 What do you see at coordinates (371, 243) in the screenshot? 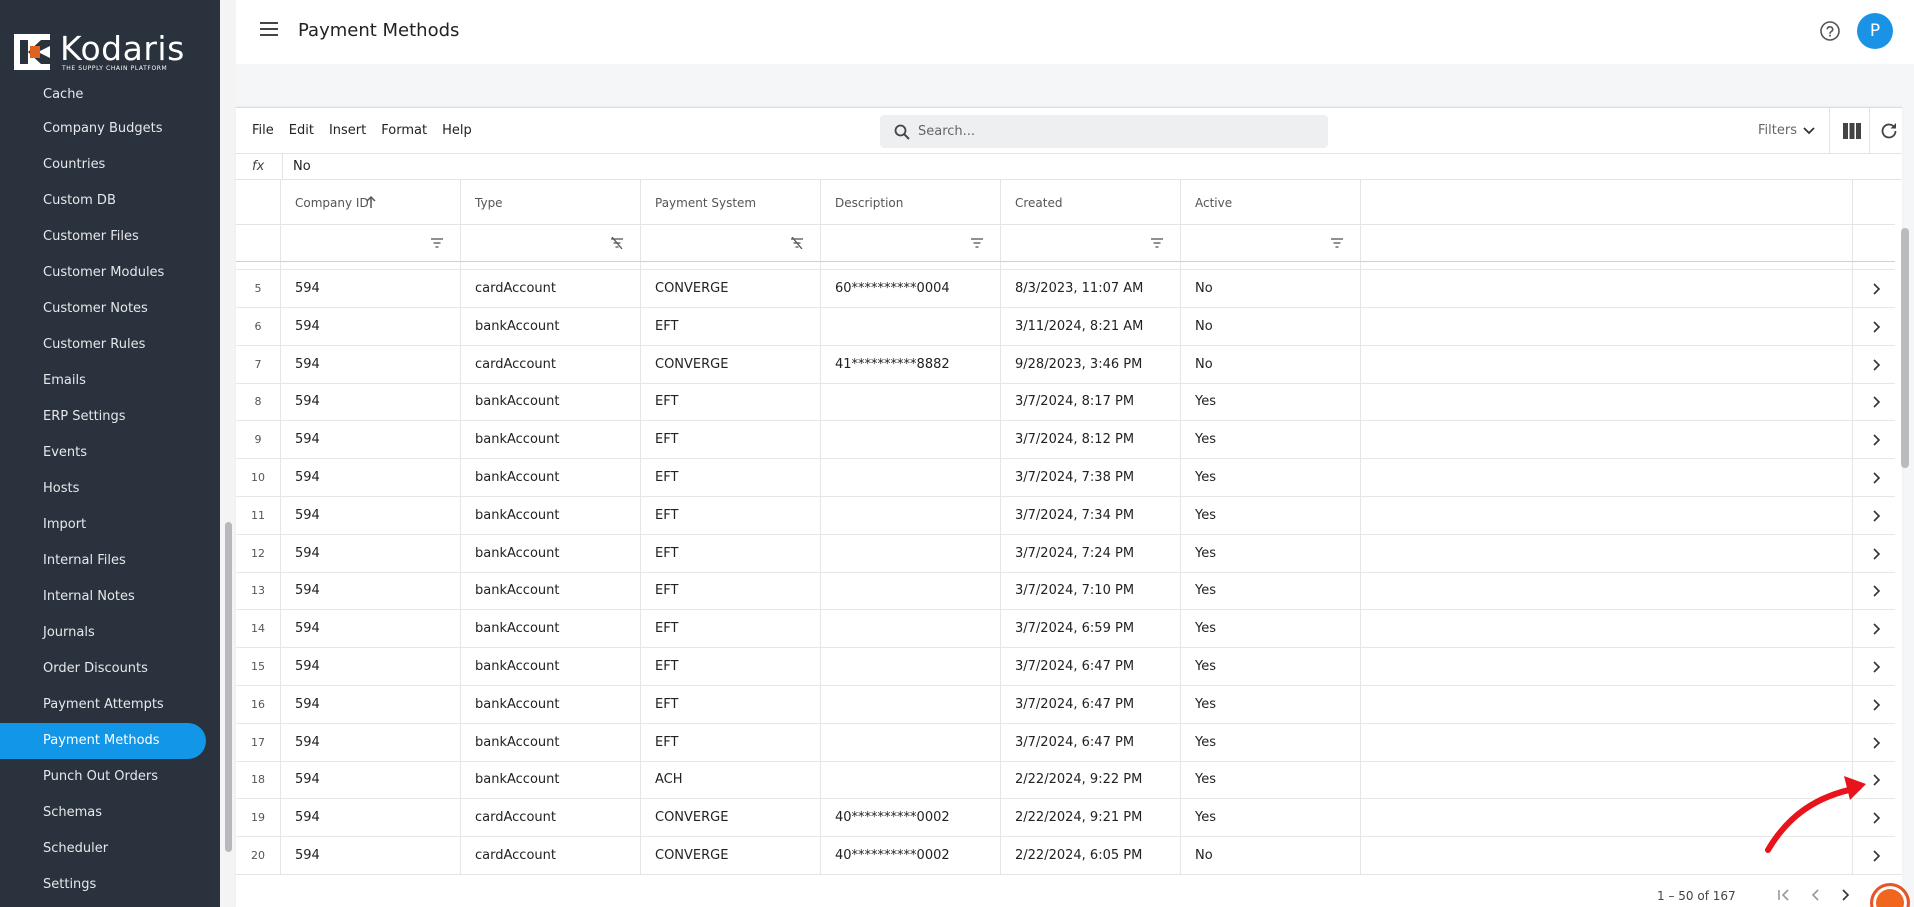
I see `column-filter-company-id` at bounding box center [371, 243].